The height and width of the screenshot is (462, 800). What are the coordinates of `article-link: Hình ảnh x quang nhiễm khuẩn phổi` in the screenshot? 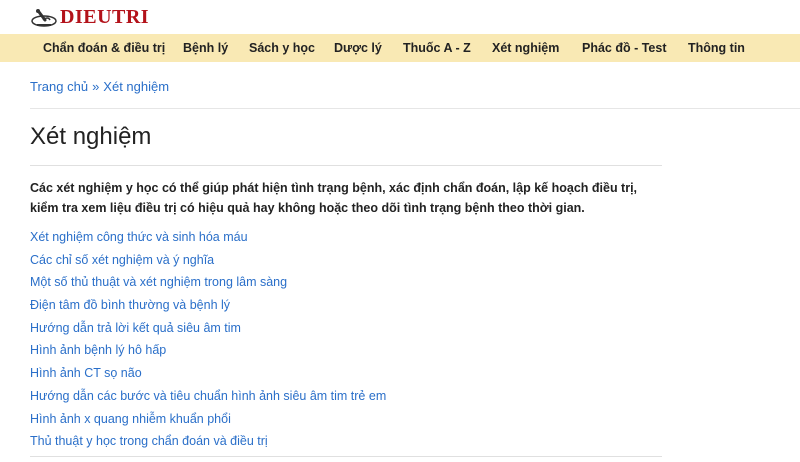 It's located at (130, 419).